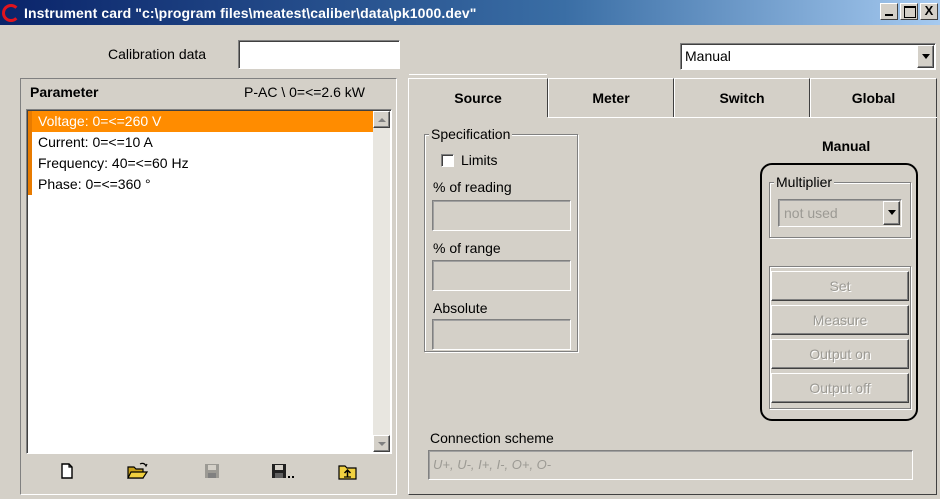 This screenshot has height=499, width=940. I want to click on tab-meter-label: Meter, so click(611, 98).